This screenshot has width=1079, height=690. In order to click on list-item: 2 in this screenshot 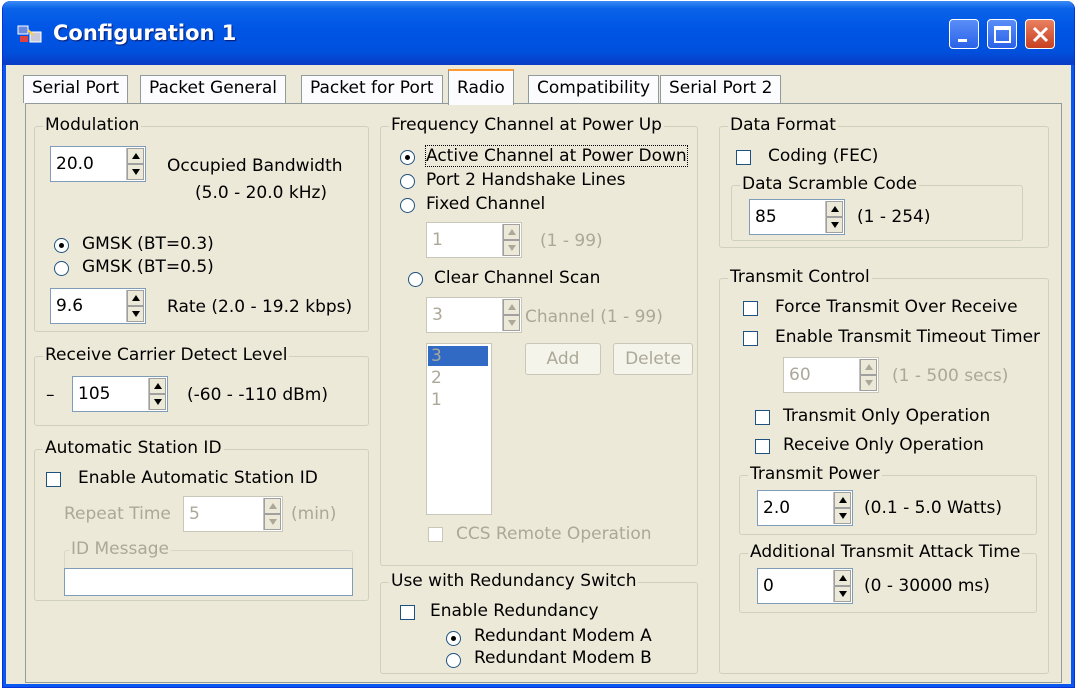, I will do `click(436, 378)`.